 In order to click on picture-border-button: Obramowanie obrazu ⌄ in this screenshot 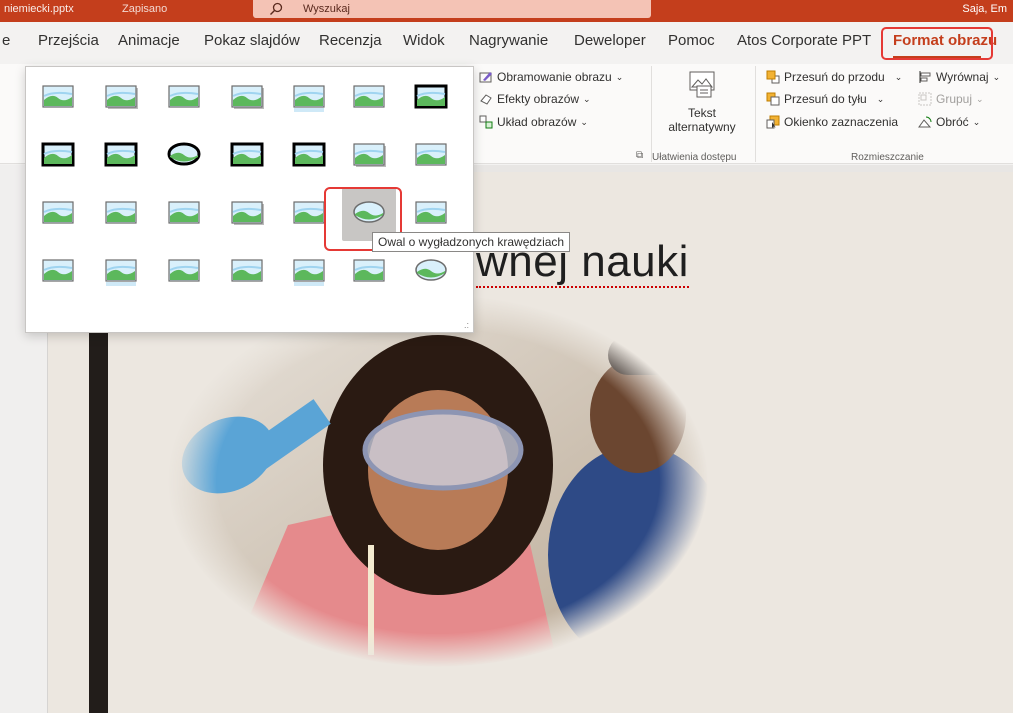, I will do `click(551, 77)`.